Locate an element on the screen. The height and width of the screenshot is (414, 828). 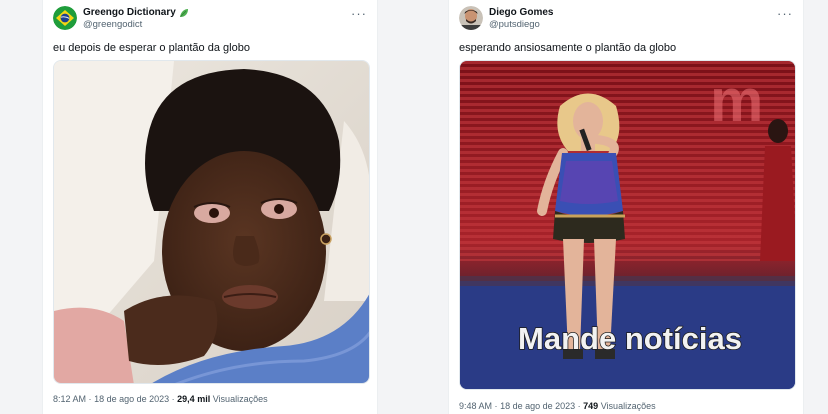
brazil-flag-avatar-icon is located at coordinates (65, 18).